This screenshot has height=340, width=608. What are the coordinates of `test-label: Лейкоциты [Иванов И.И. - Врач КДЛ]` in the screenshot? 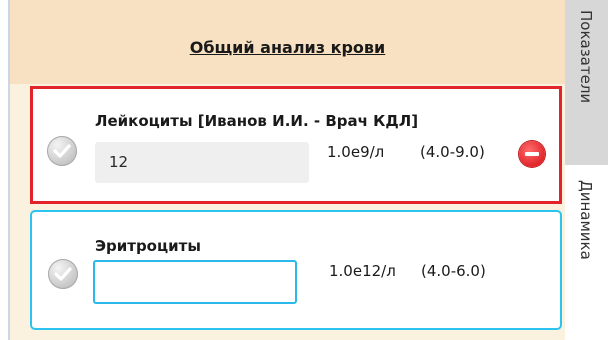 It's located at (257, 121).